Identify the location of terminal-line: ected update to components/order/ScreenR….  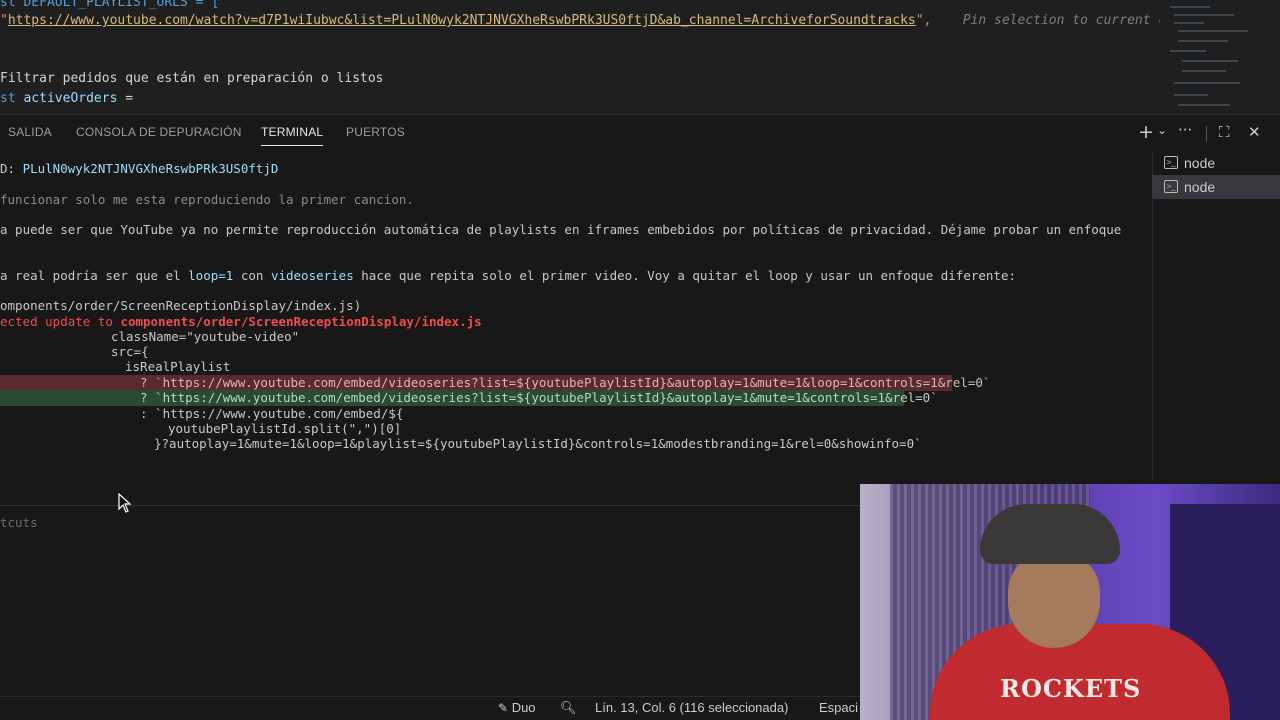
(241, 322).